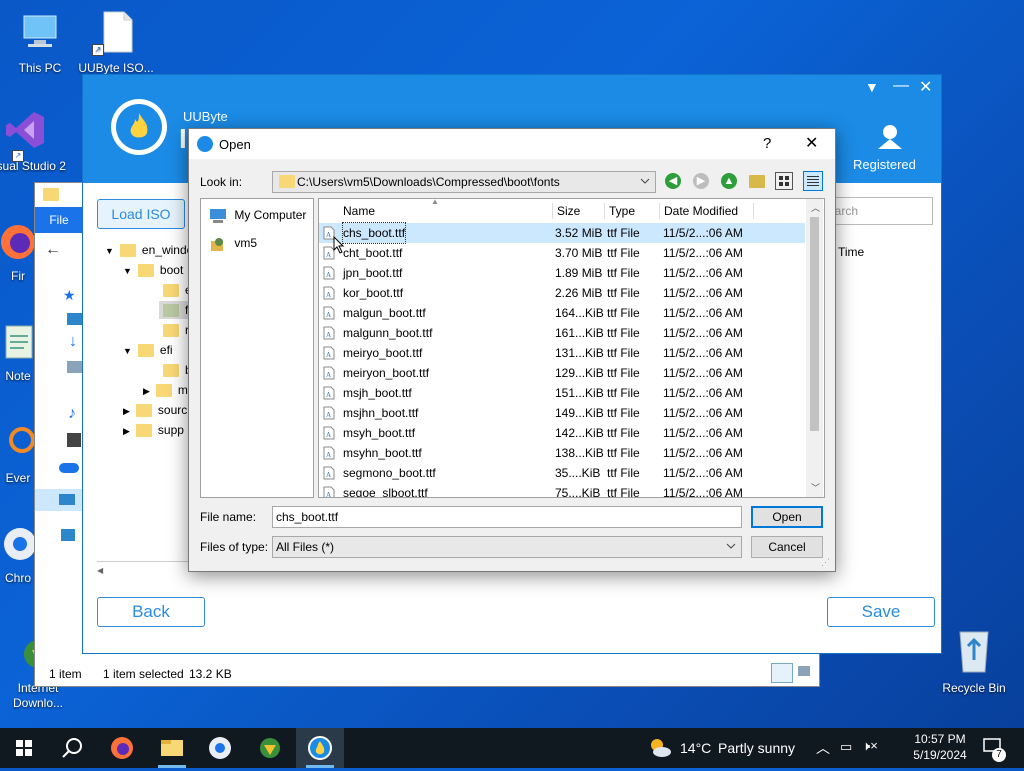 The image size is (1024, 771). What do you see at coordinates (673, 181) in the screenshot?
I see `back-icon: ◀` at bounding box center [673, 181].